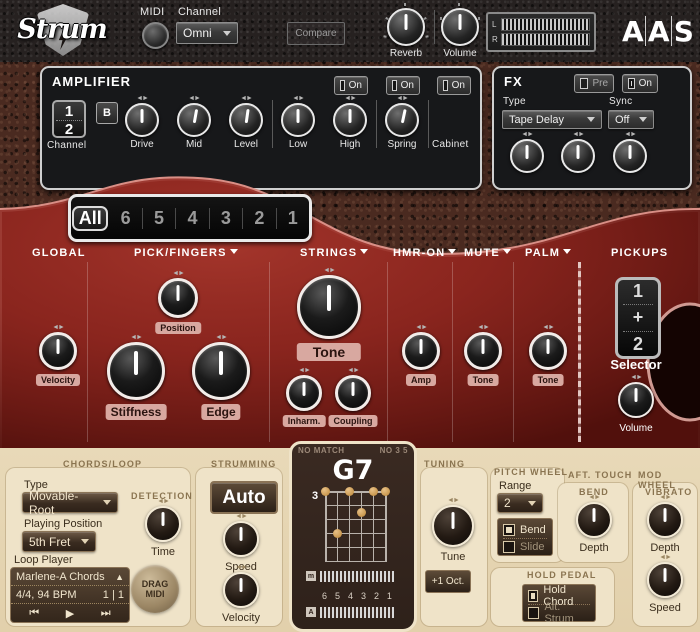 The height and width of the screenshot is (632, 700). Describe the element at coordinates (337, 596) in the screenshot. I see `string-num-5: 5` at that location.